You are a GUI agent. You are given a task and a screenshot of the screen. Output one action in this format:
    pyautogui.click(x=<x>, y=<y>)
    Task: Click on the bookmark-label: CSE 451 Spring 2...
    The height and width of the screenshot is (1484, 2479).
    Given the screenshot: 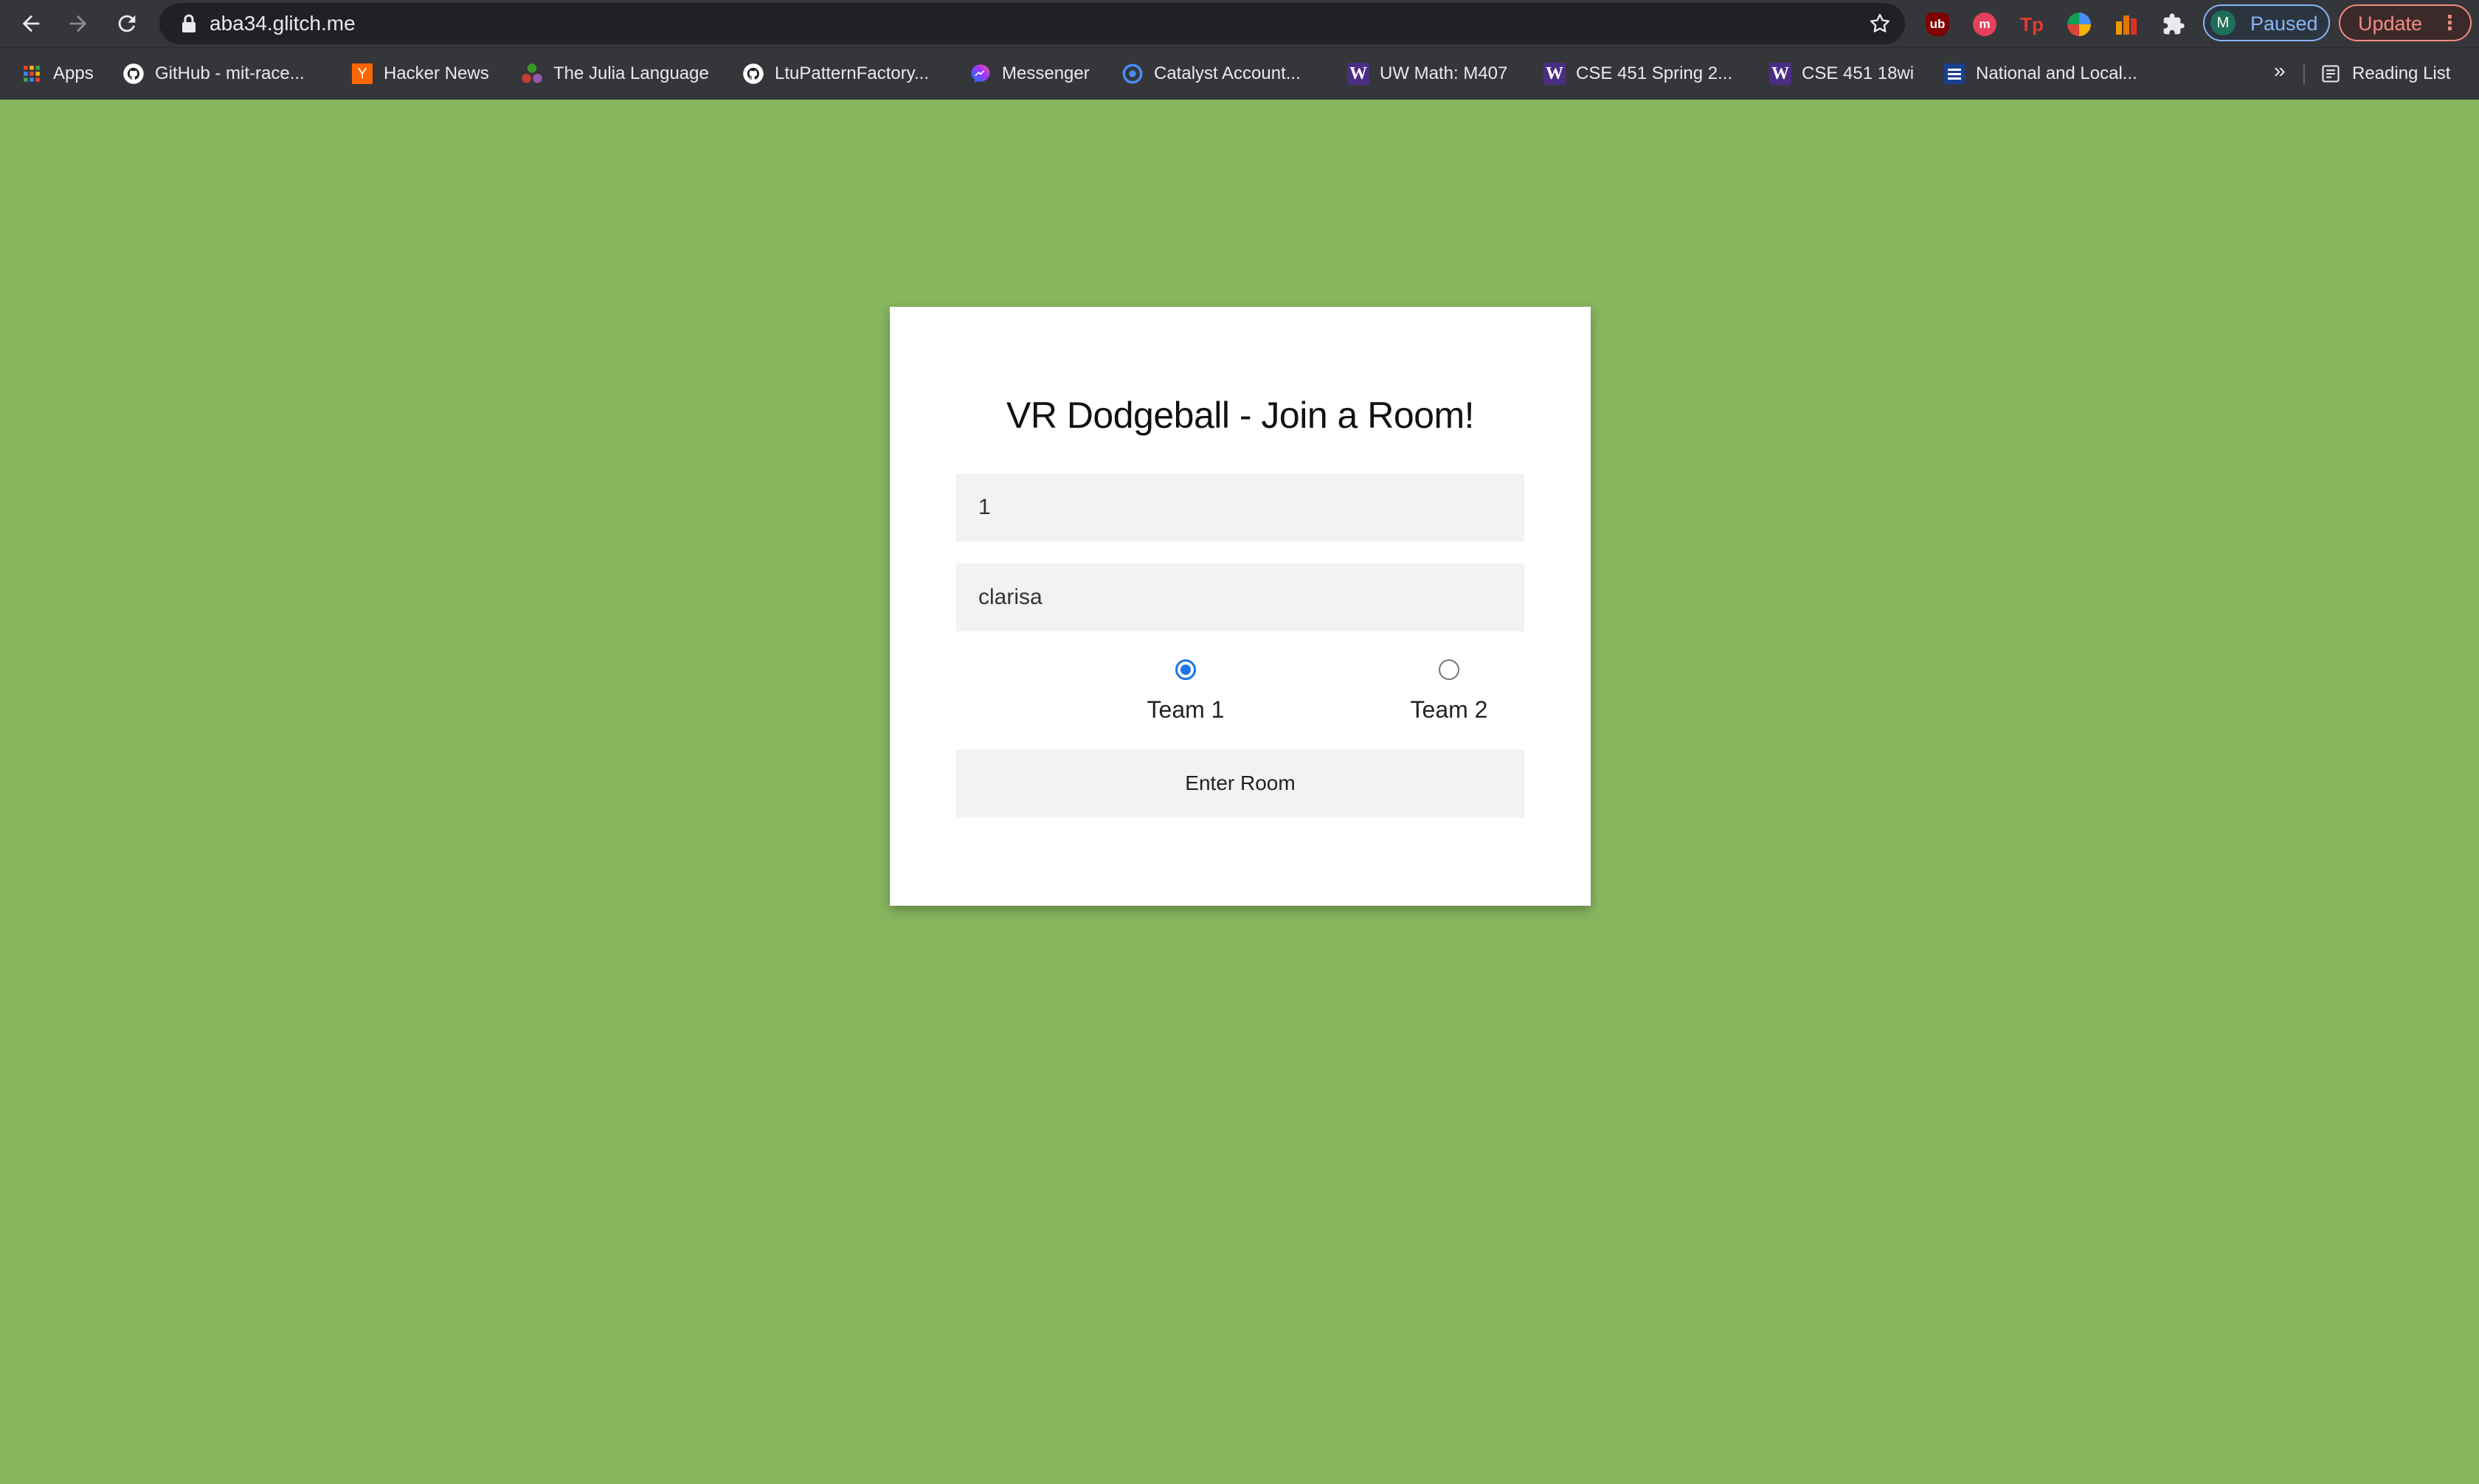 What is the action you would take?
    pyautogui.click(x=1654, y=73)
    